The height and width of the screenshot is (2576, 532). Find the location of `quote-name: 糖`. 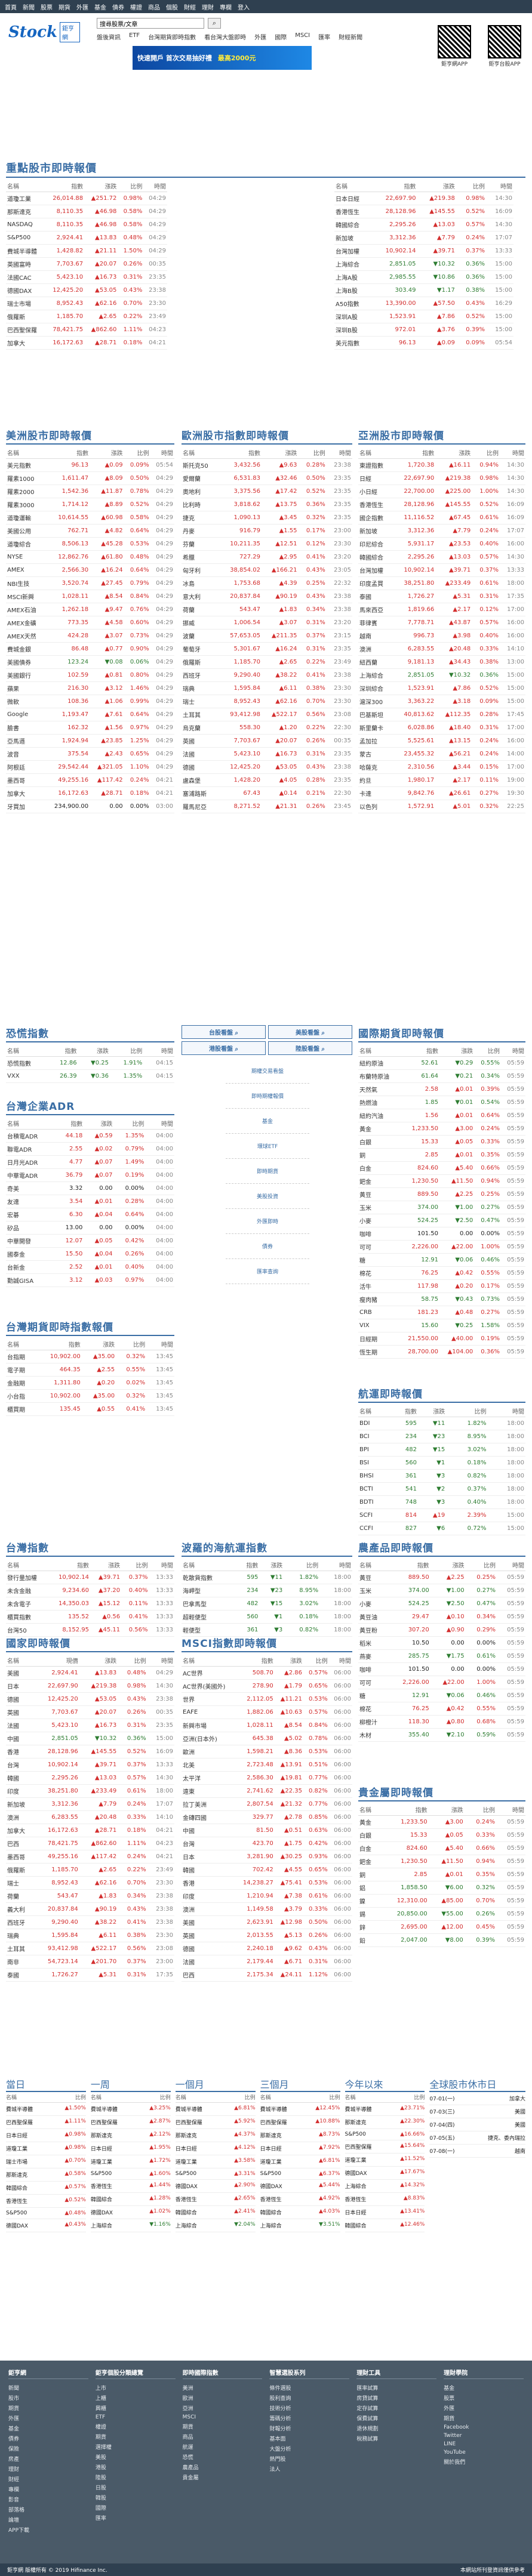

quote-name: 糖 is located at coordinates (373, 1696).